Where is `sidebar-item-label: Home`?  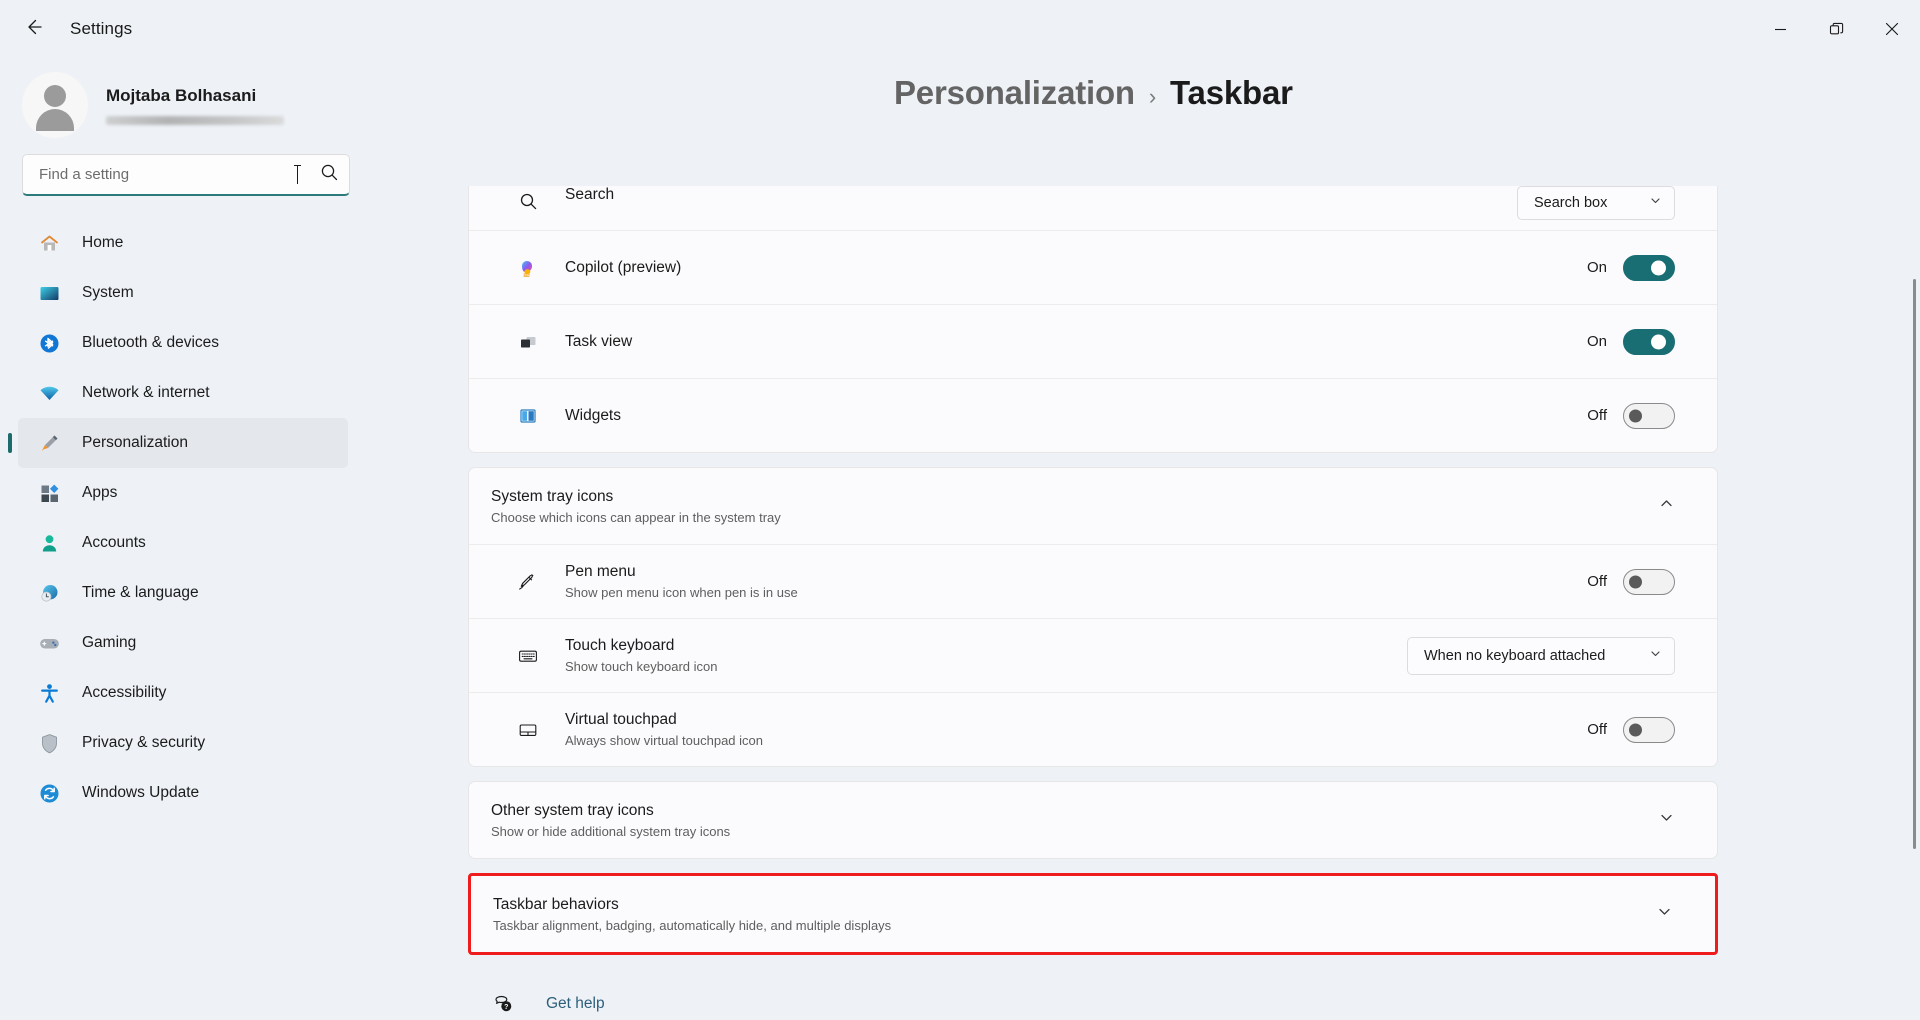 sidebar-item-label: Home is located at coordinates (103, 242).